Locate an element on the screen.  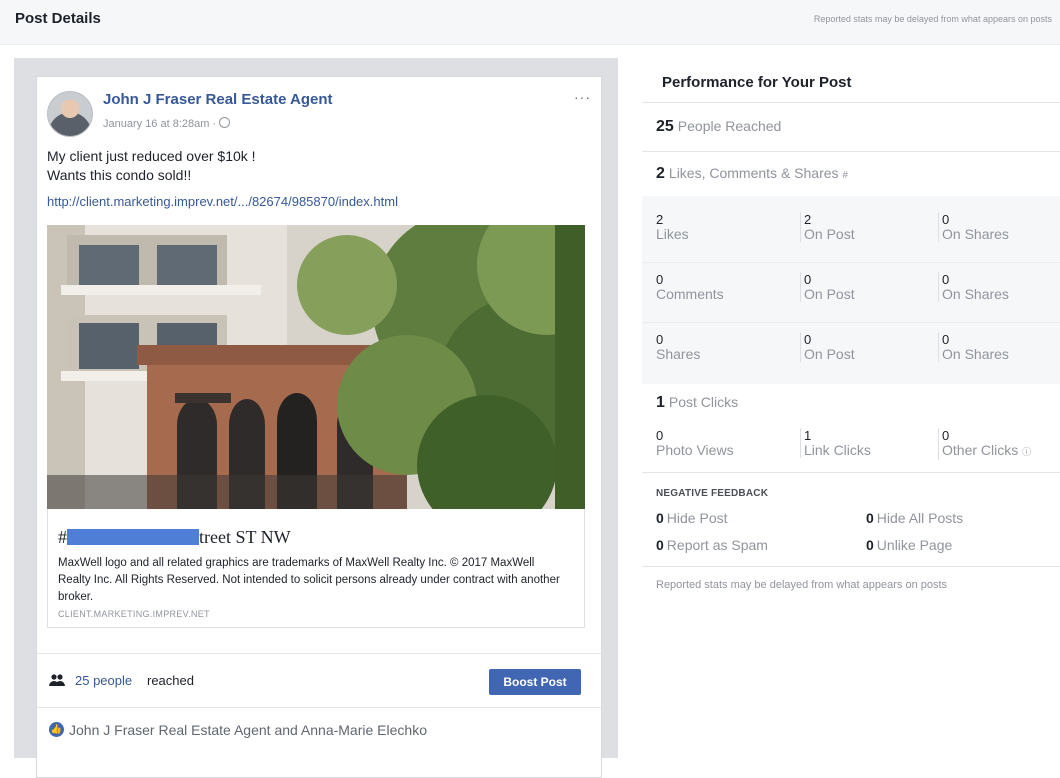
shares-on-post: 0 On Post is located at coordinates (827, 347).